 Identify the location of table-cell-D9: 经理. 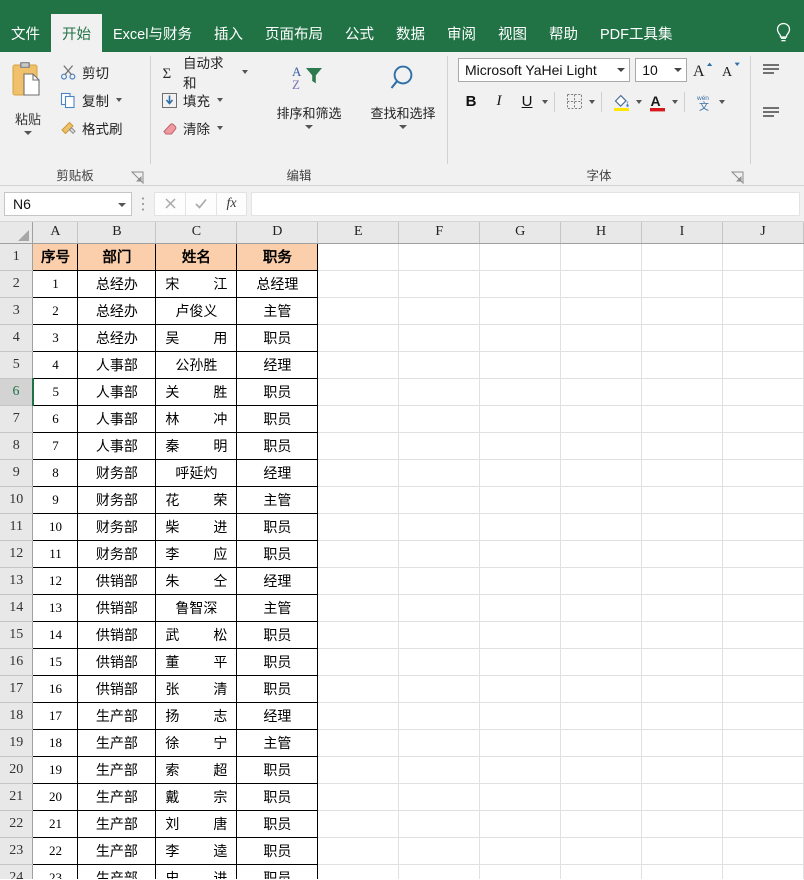
(277, 472).